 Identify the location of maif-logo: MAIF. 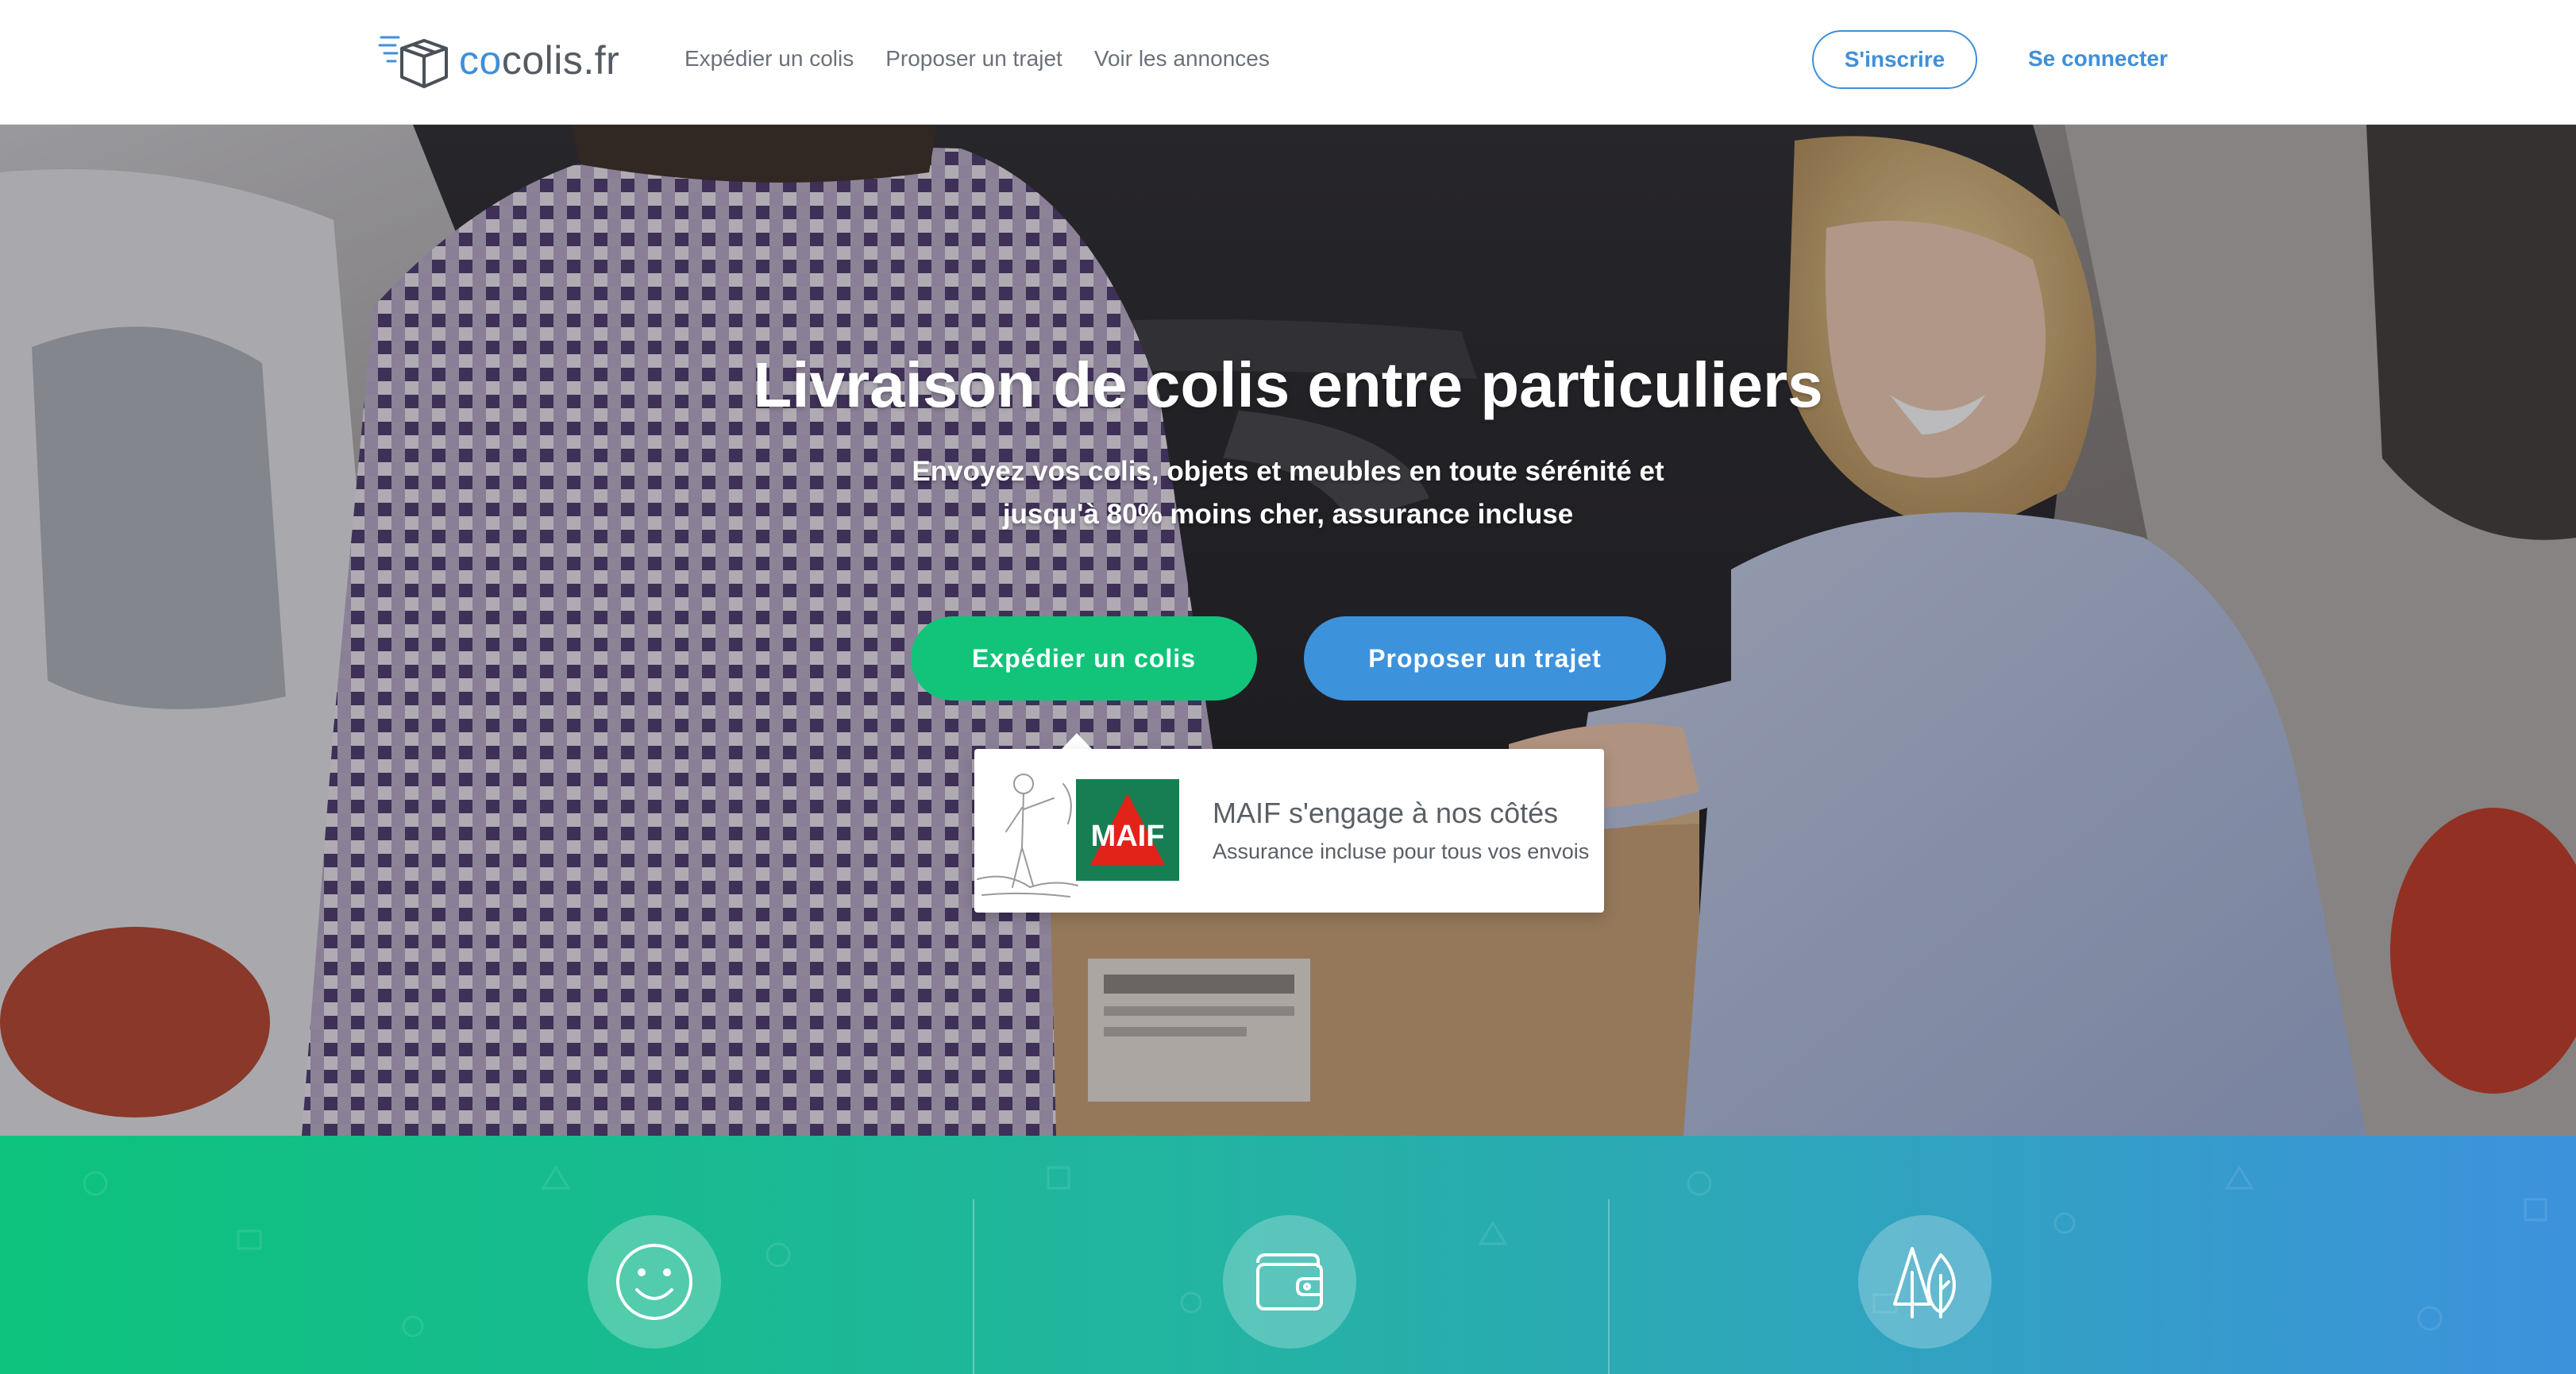
(1127, 830).